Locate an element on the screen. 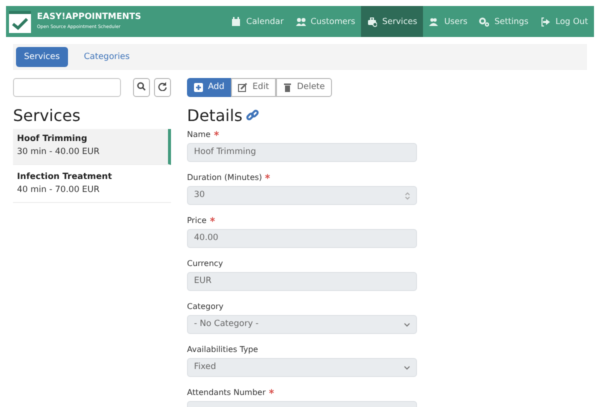 The width and height of the screenshot is (600, 407). input-field: EUR is located at coordinates (302, 282).